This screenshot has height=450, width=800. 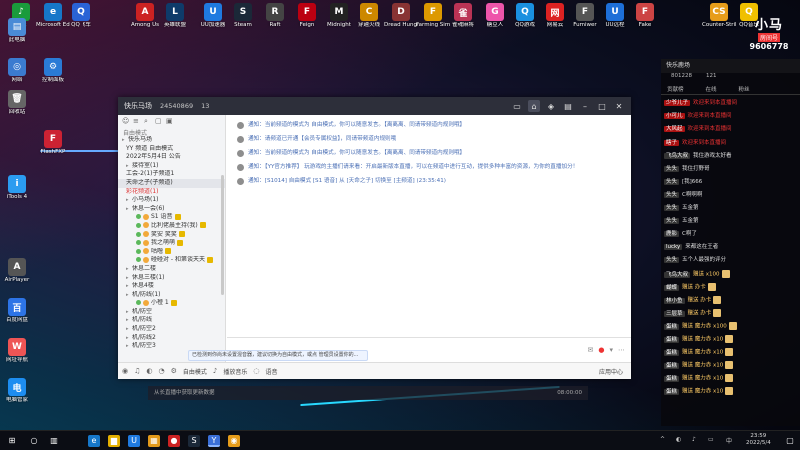 What do you see at coordinates (601, 350) in the screenshot?
I see `mic-icon: ●` at bounding box center [601, 350].